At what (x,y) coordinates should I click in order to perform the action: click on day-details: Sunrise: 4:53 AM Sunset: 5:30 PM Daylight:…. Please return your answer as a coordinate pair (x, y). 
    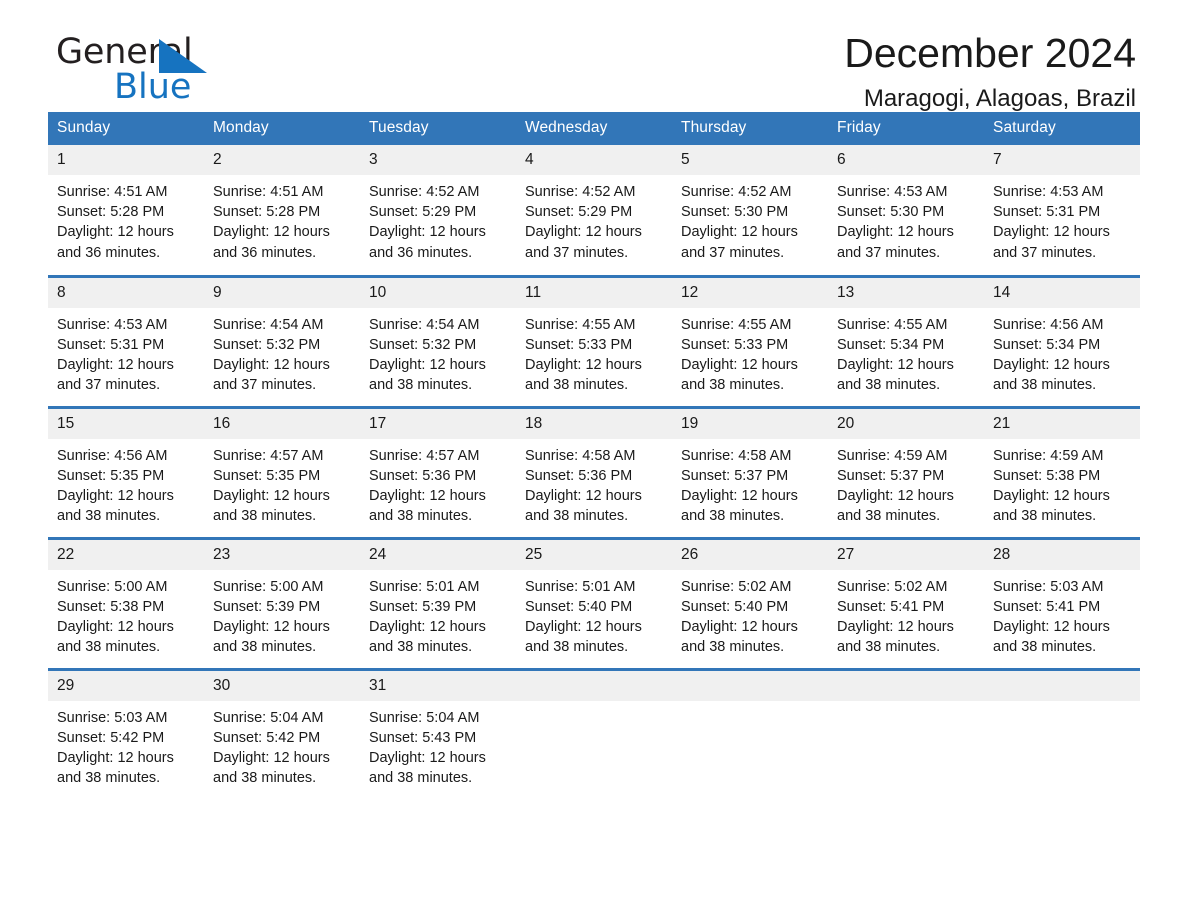
    Looking at the image, I should click on (906, 219).